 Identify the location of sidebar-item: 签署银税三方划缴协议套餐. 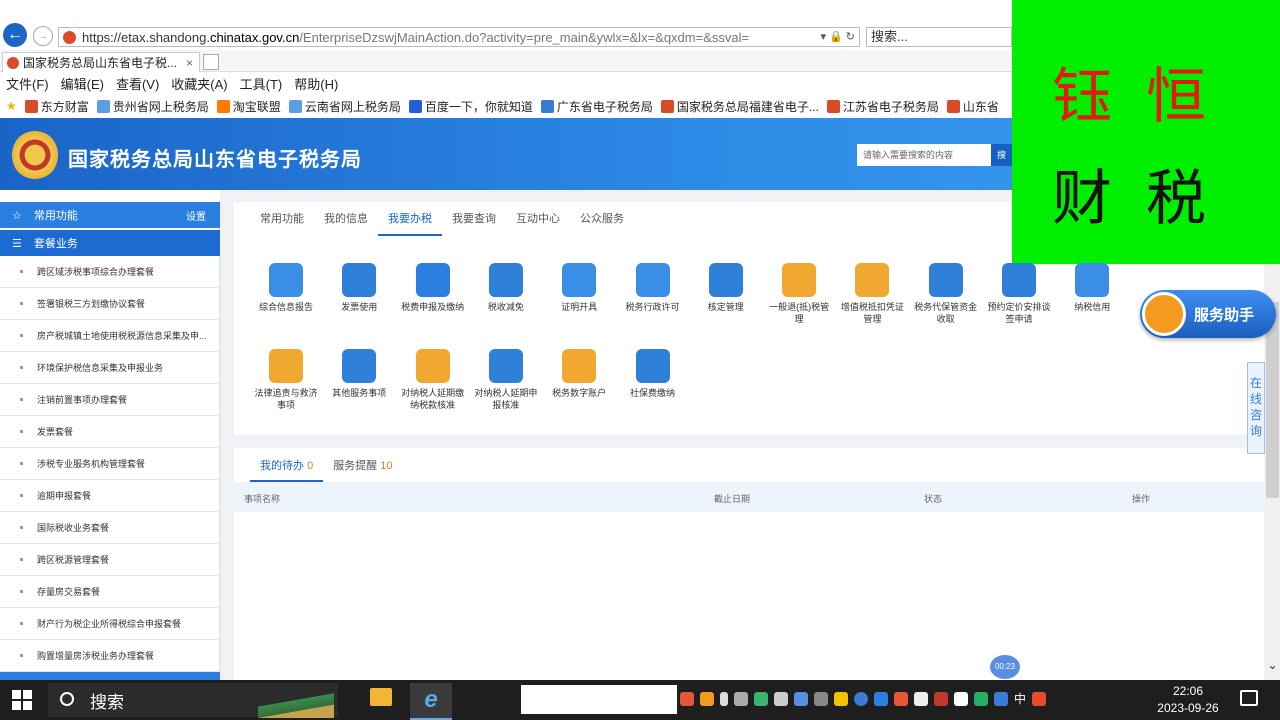
(110, 304).